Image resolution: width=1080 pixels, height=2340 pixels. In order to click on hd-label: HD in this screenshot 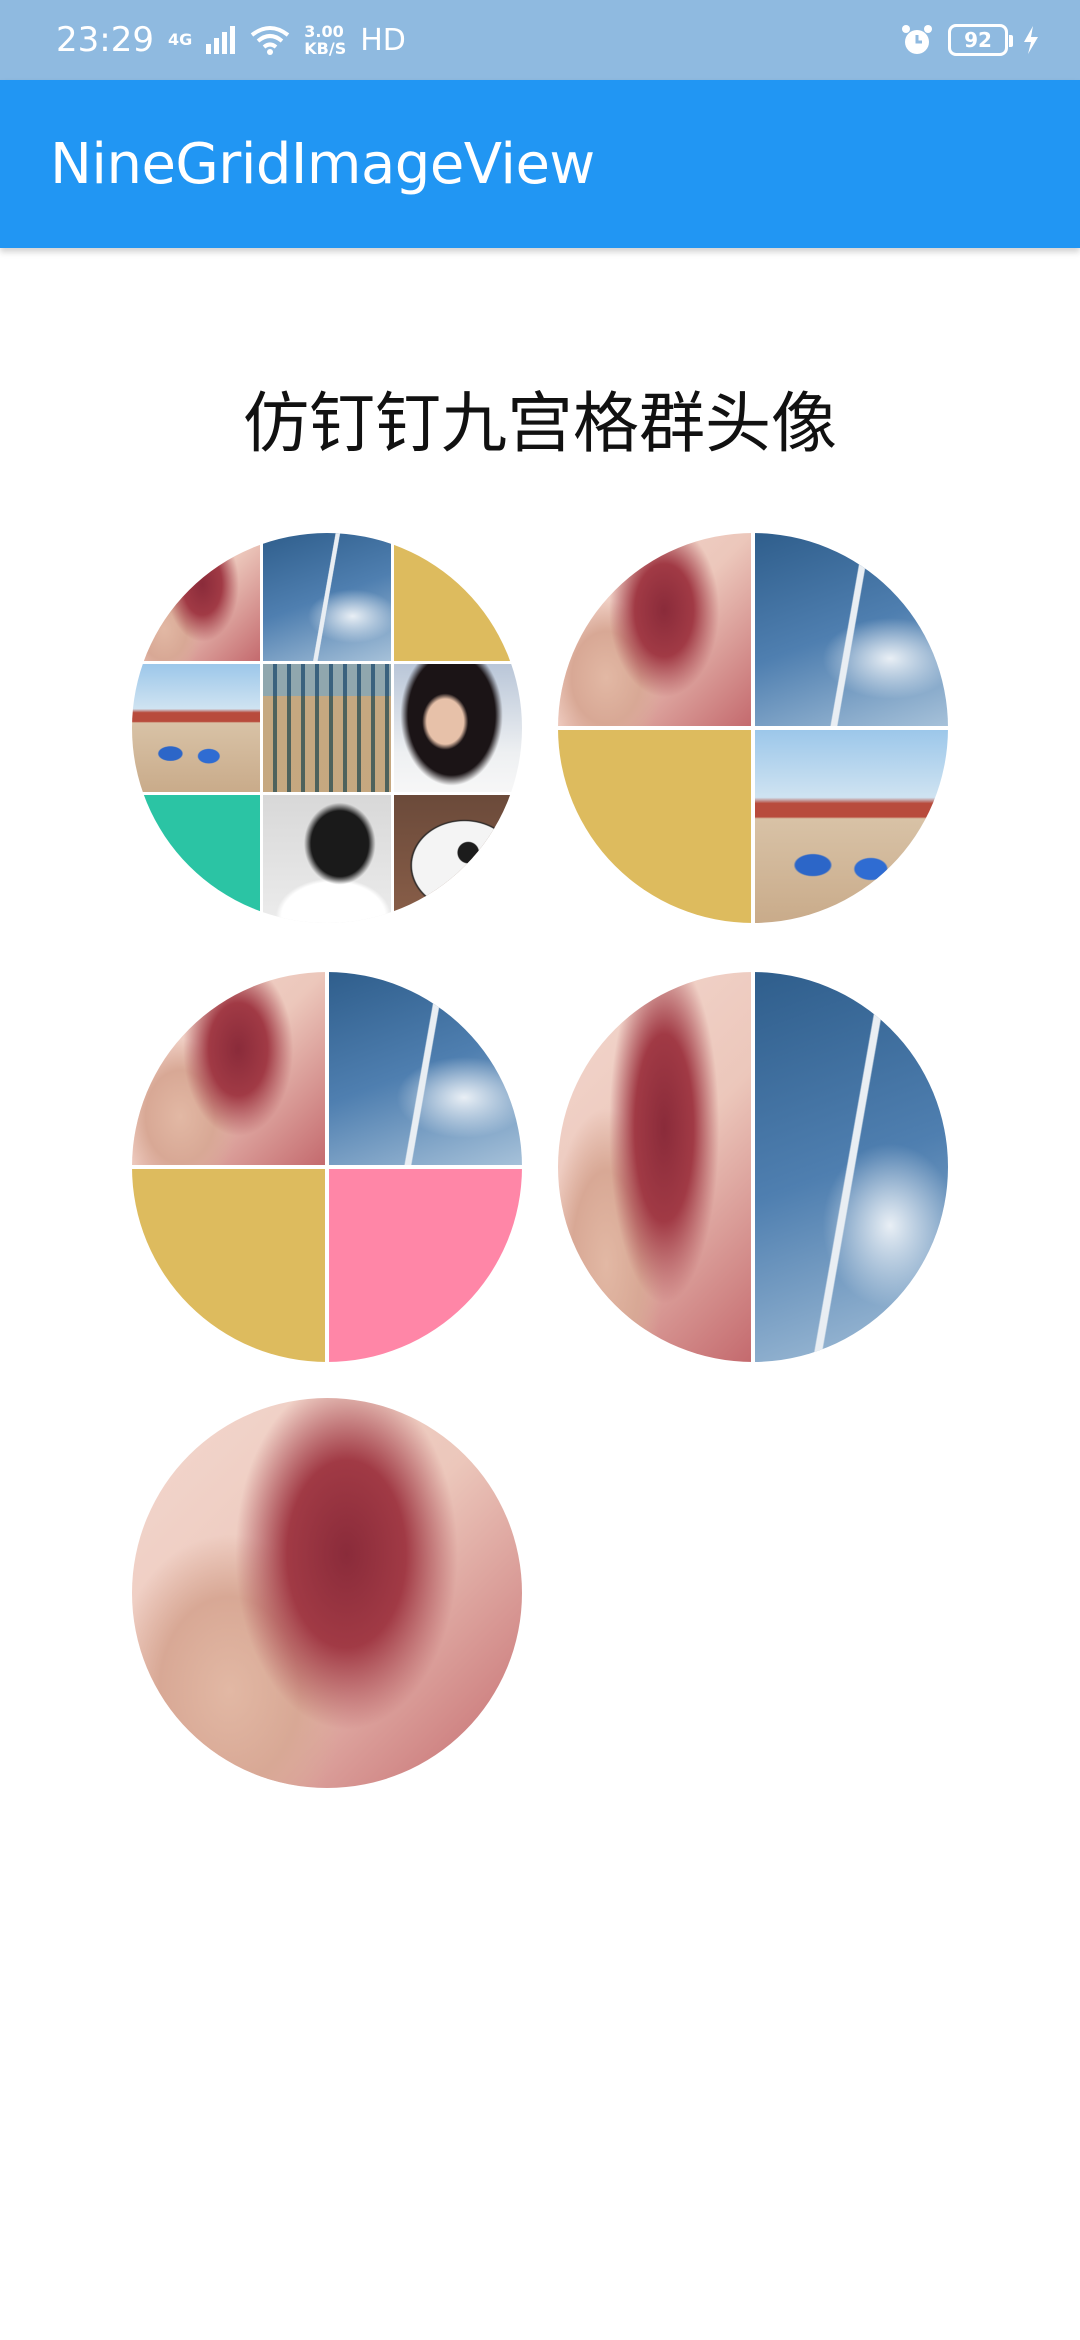, I will do `click(383, 40)`.